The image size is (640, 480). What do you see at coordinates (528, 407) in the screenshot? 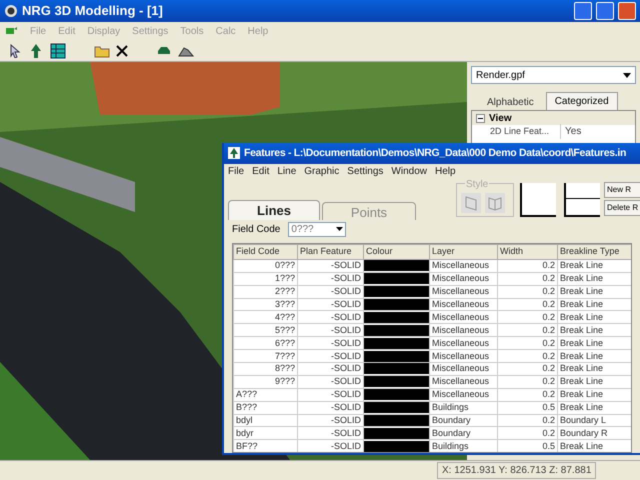
I see `table-cell: 0.5` at bounding box center [528, 407].